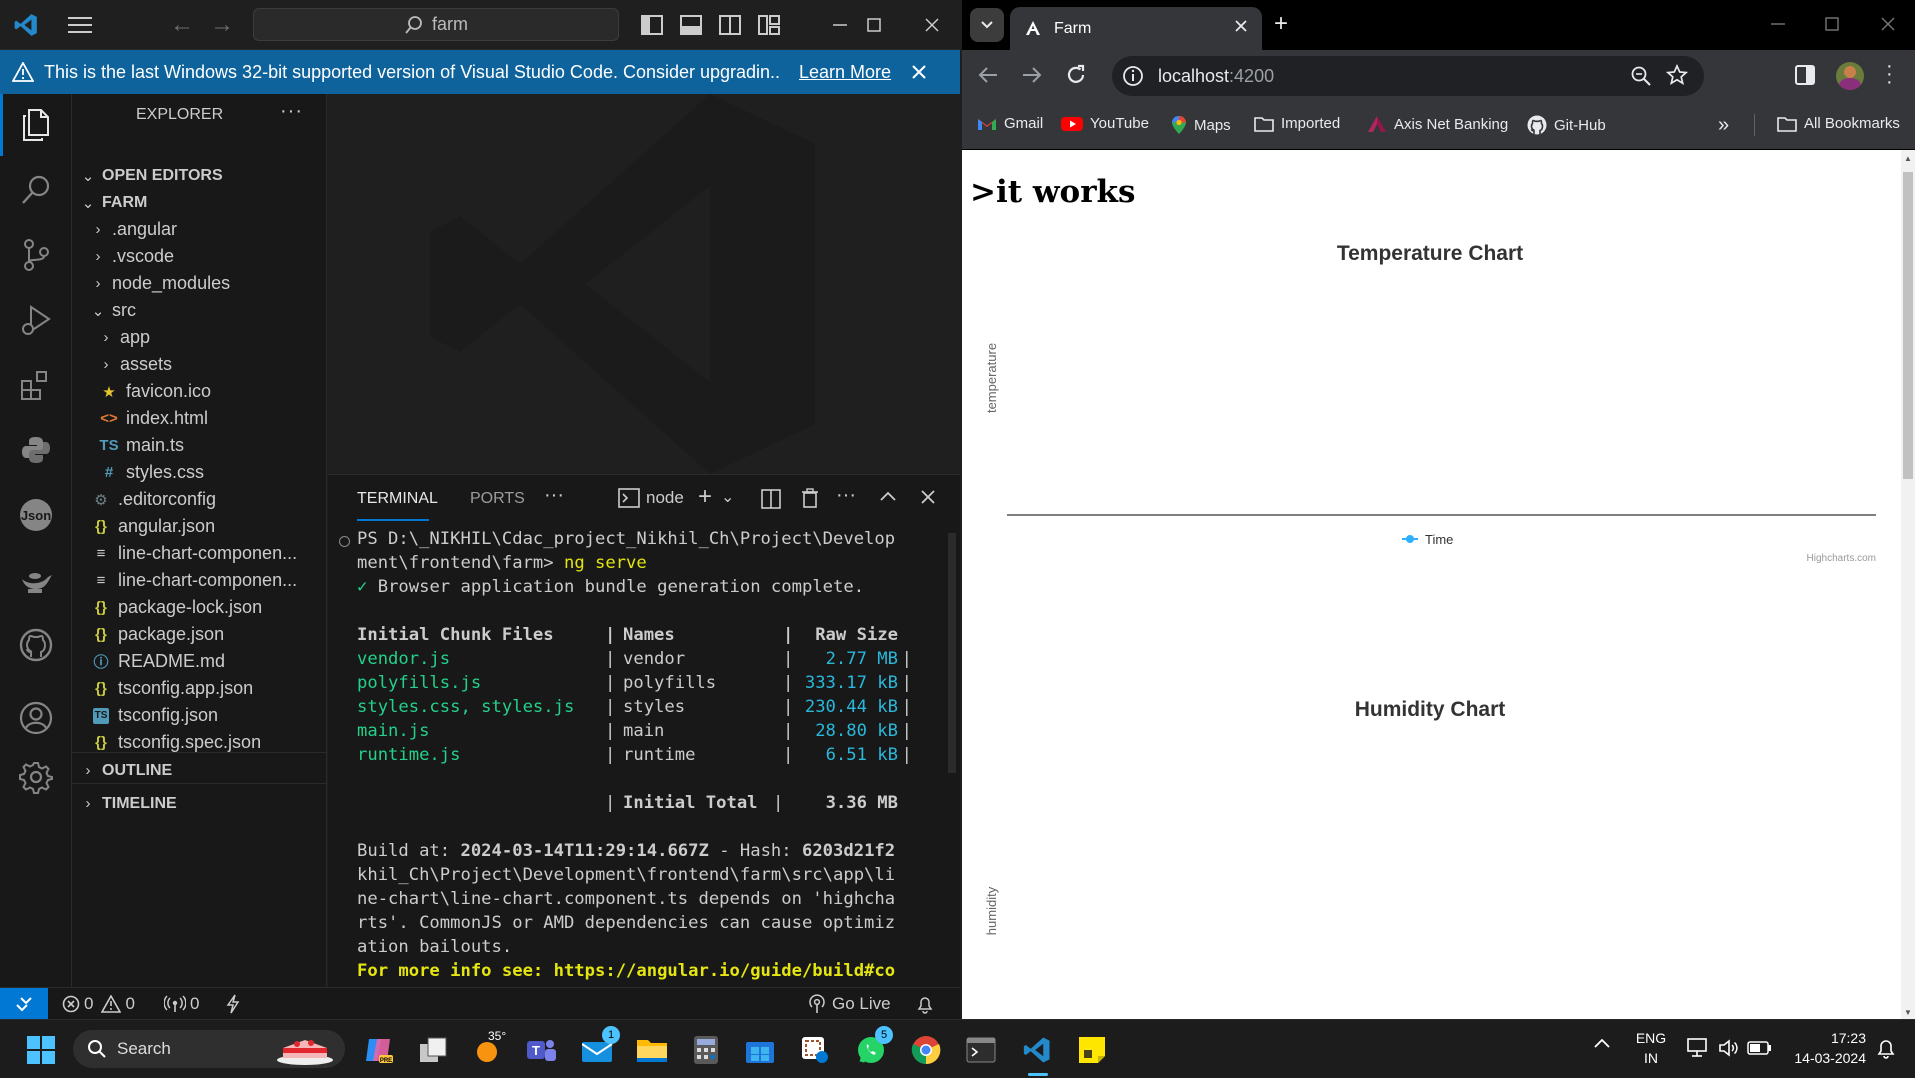 Image resolution: width=1915 pixels, height=1078 pixels. Describe the element at coordinates (611, 1035) in the screenshot. I see `mail-badge: 1` at that location.